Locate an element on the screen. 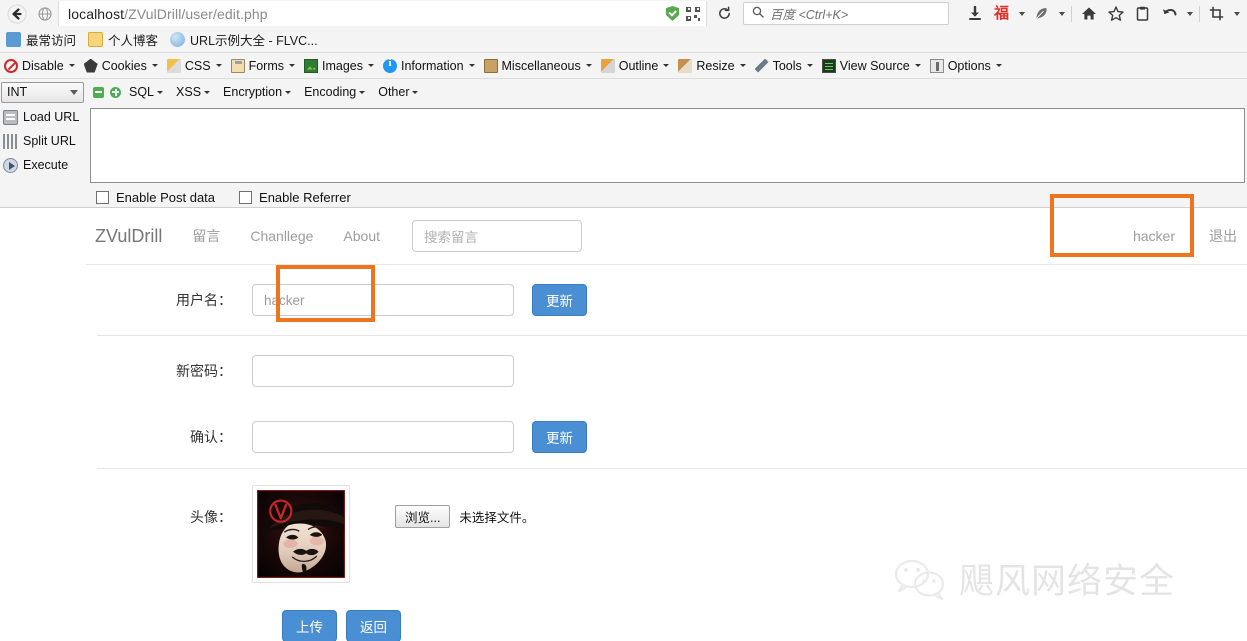 This screenshot has height=641, width=1247. undo-icon is located at coordinates (1169, 13).